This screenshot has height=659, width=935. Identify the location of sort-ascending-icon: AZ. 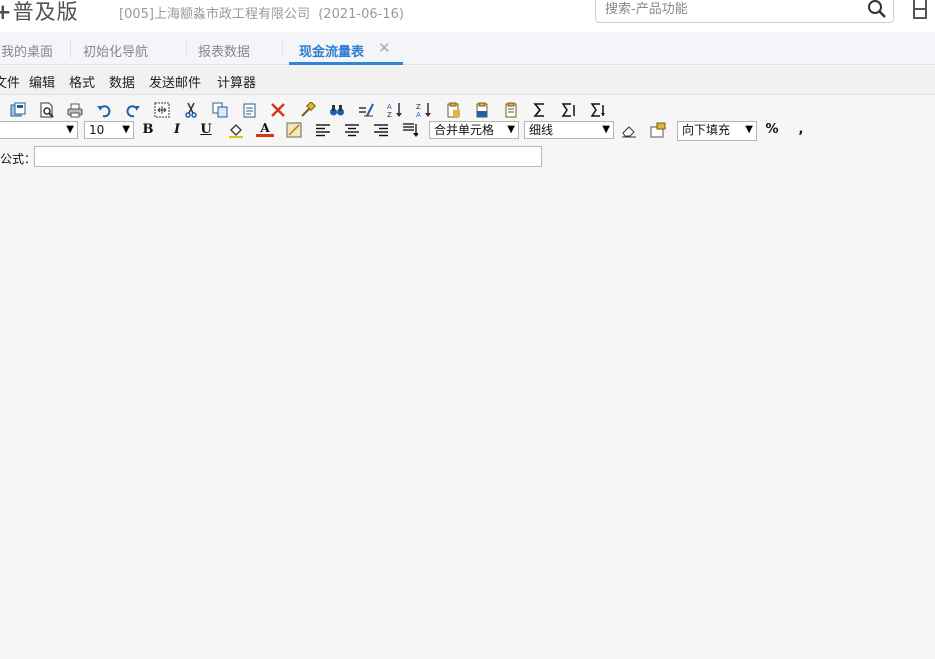
(395, 110).